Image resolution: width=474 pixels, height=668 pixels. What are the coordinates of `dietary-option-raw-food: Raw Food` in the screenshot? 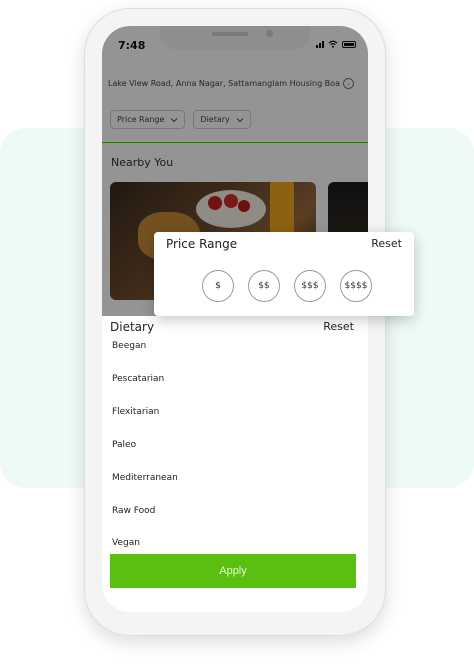 It's located at (133, 511).